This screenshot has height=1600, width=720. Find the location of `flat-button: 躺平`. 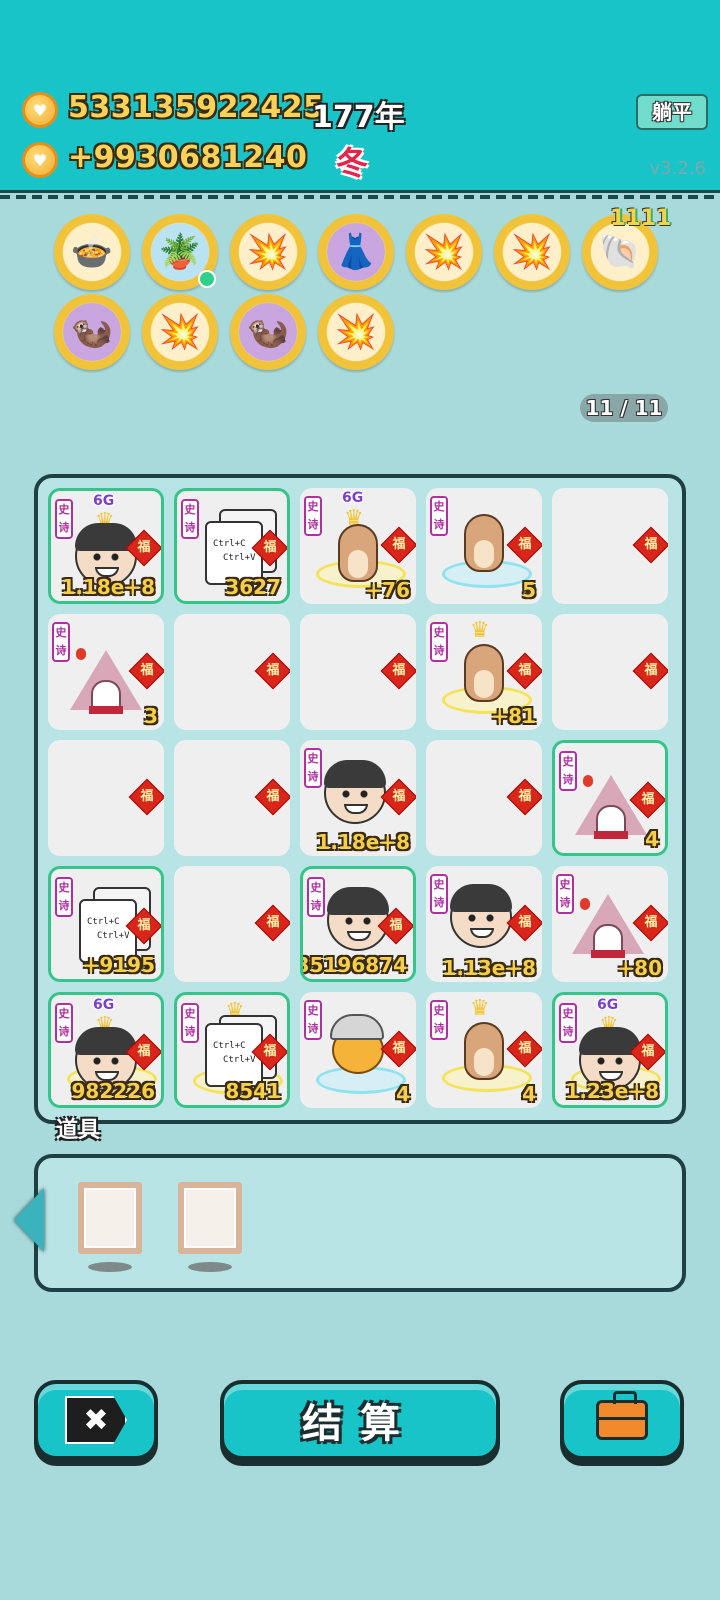

flat-button: 躺平 is located at coordinates (672, 112).